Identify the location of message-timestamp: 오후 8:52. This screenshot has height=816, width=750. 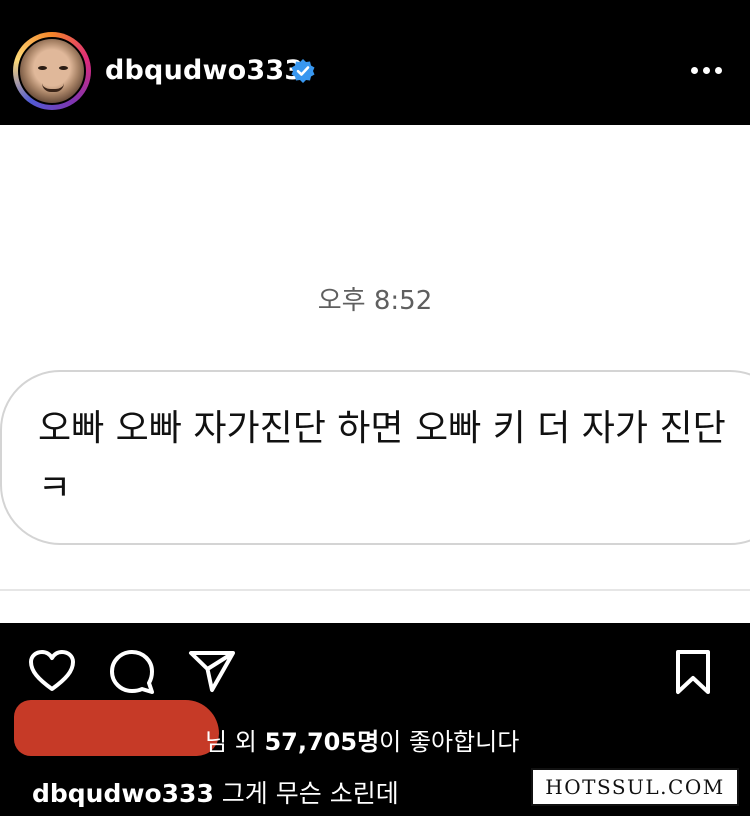
(375, 301).